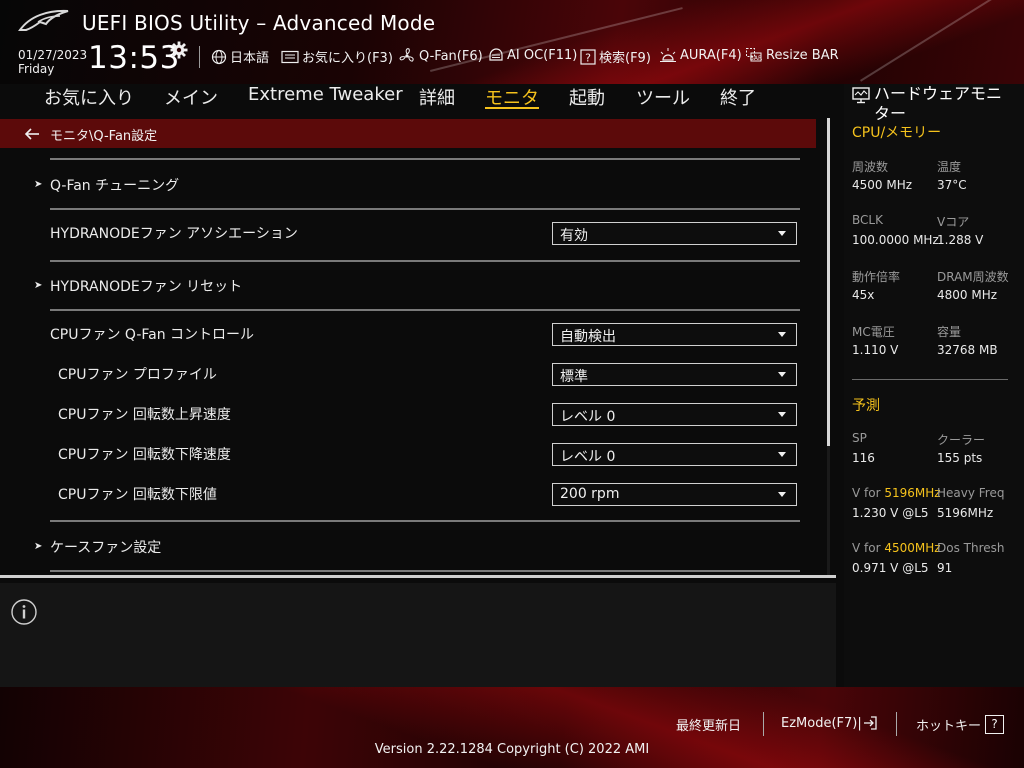 This screenshot has width=1024, height=768. What do you see at coordinates (708, 724) in the screenshot?
I see `last-modified-button: 最終更新日` at bounding box center [708, 724].